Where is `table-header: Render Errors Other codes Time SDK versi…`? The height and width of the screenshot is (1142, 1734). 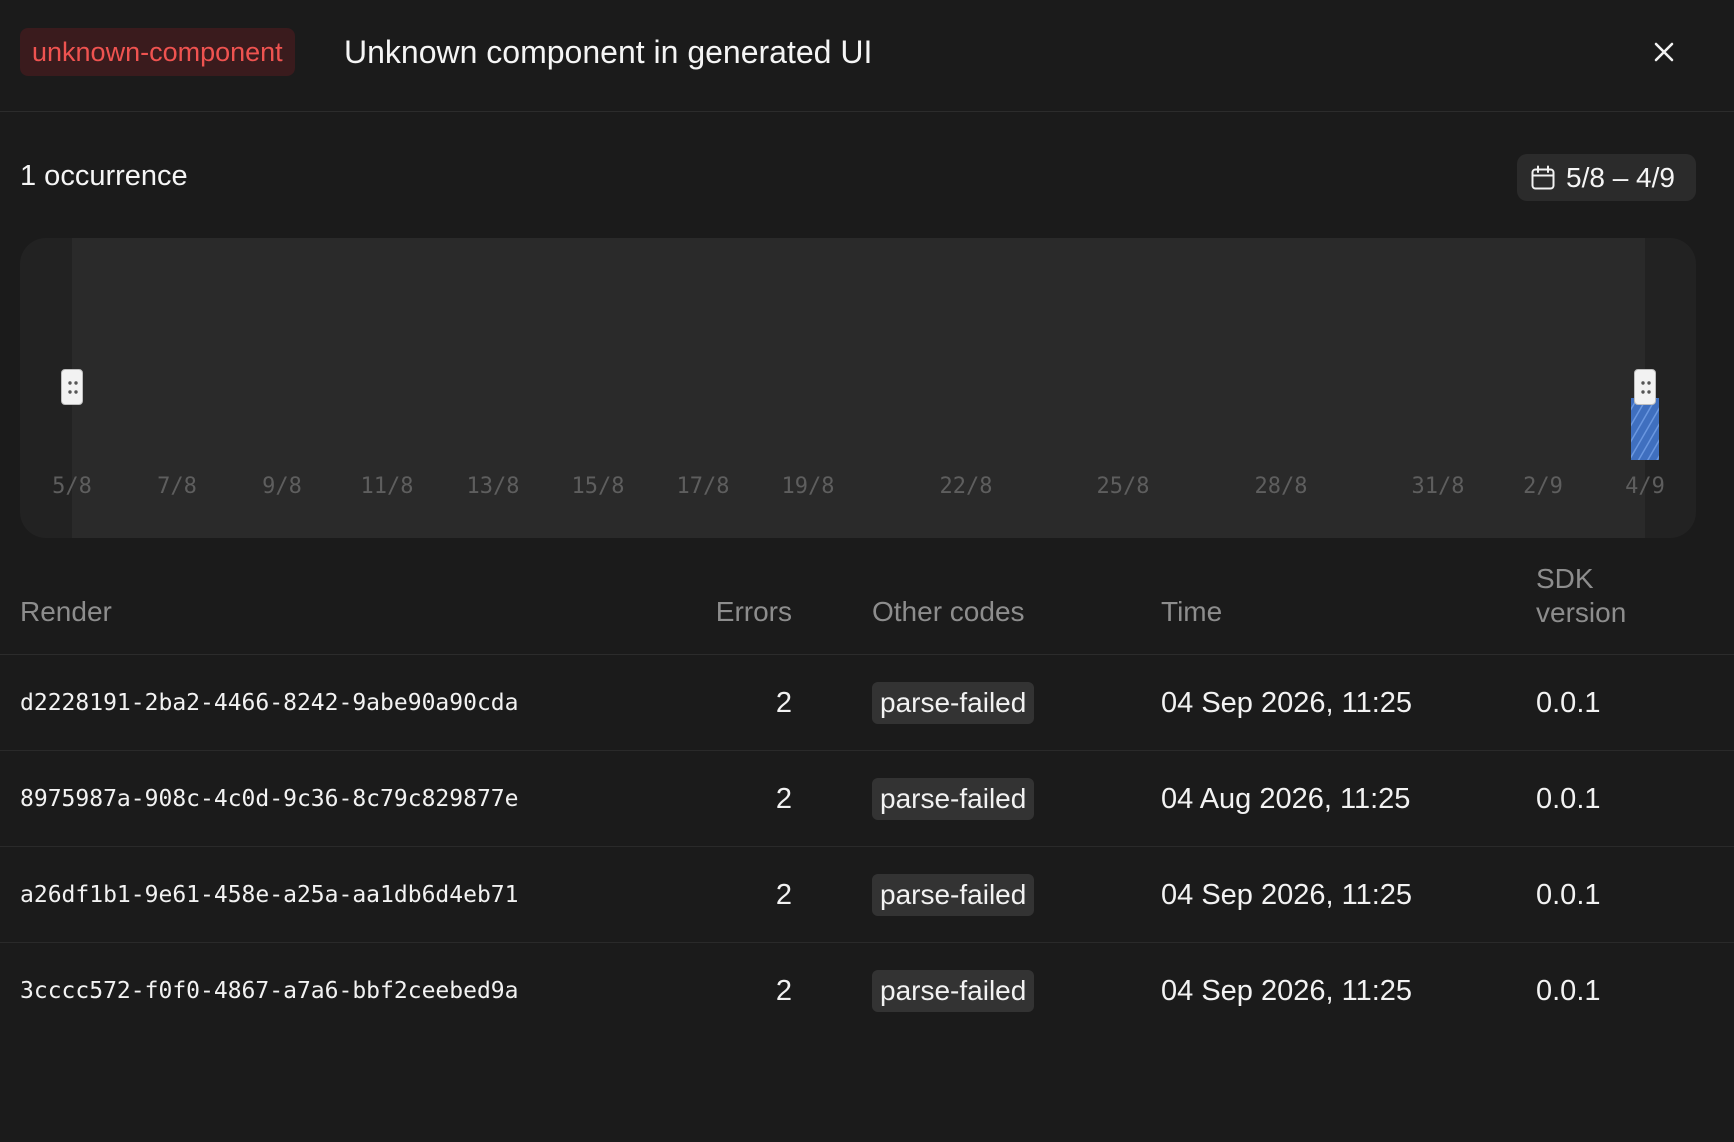 table-header: Render Errors Other codes Time SDK versi… is located at coordinates (867, 609).